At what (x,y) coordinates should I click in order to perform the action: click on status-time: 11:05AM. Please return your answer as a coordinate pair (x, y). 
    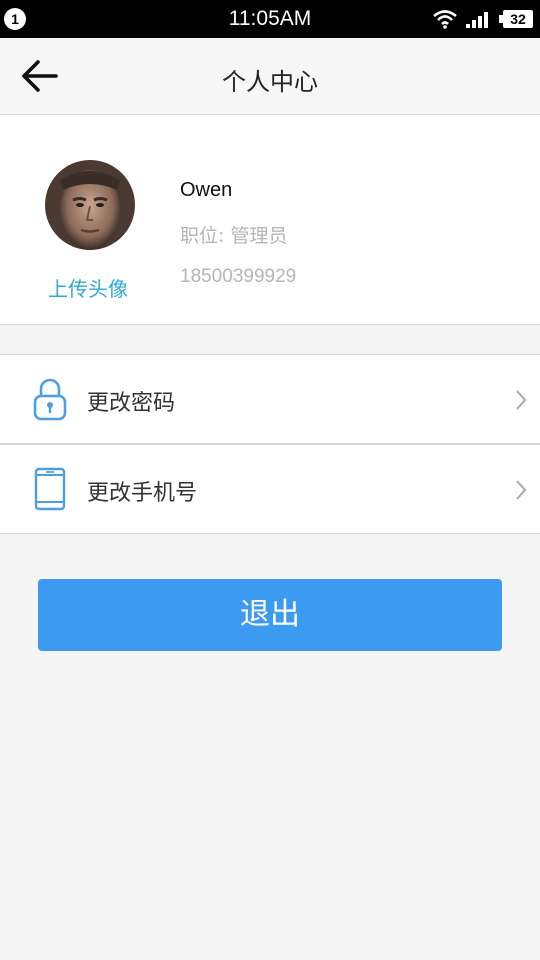
    Looking at the image, I should click on (270, 18).